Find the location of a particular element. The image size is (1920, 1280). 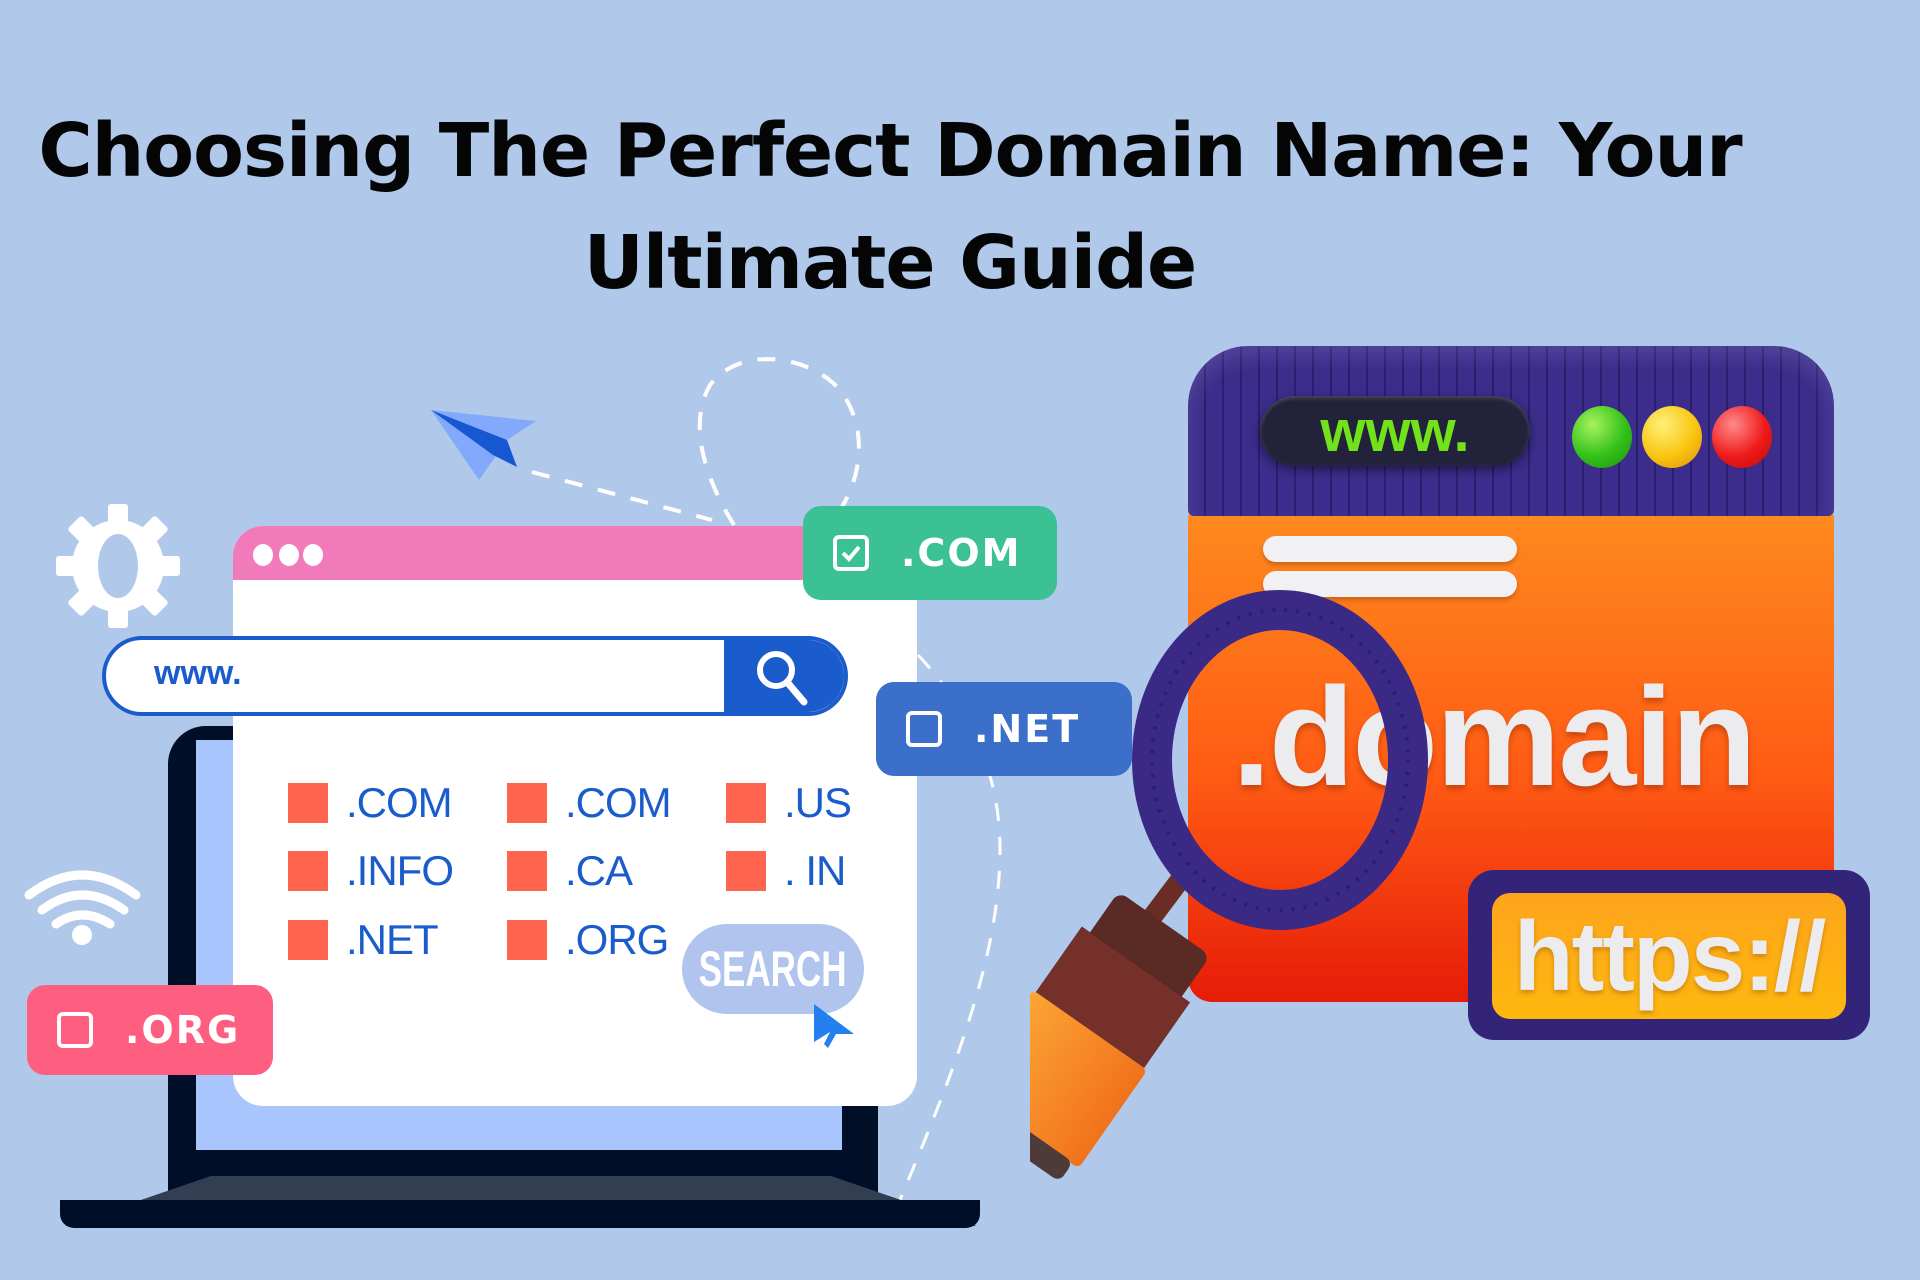

checkbox-checked-icon is located at coordinates (851, 553).